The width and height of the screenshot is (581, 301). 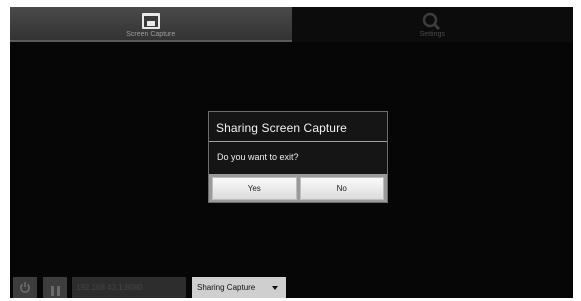 I want to click on no-button: No, so click(x=341, y=188).